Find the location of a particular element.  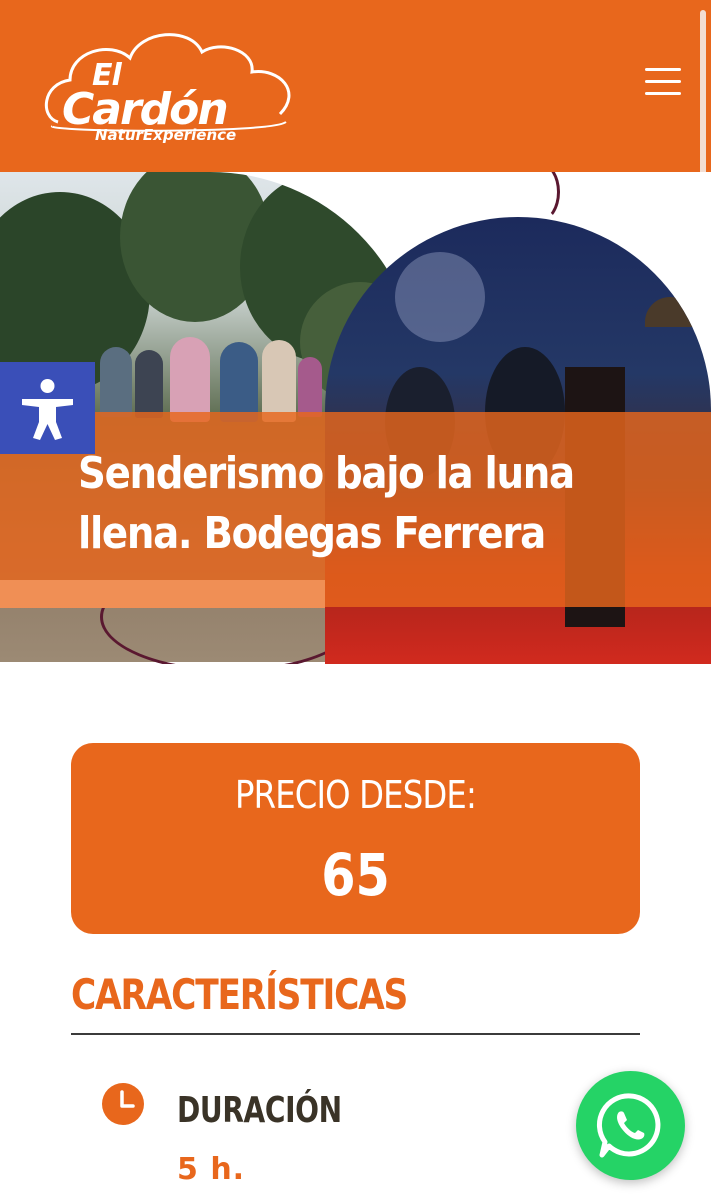

price-label: PRECIO DESDE: is located at coordinates (355, 795).